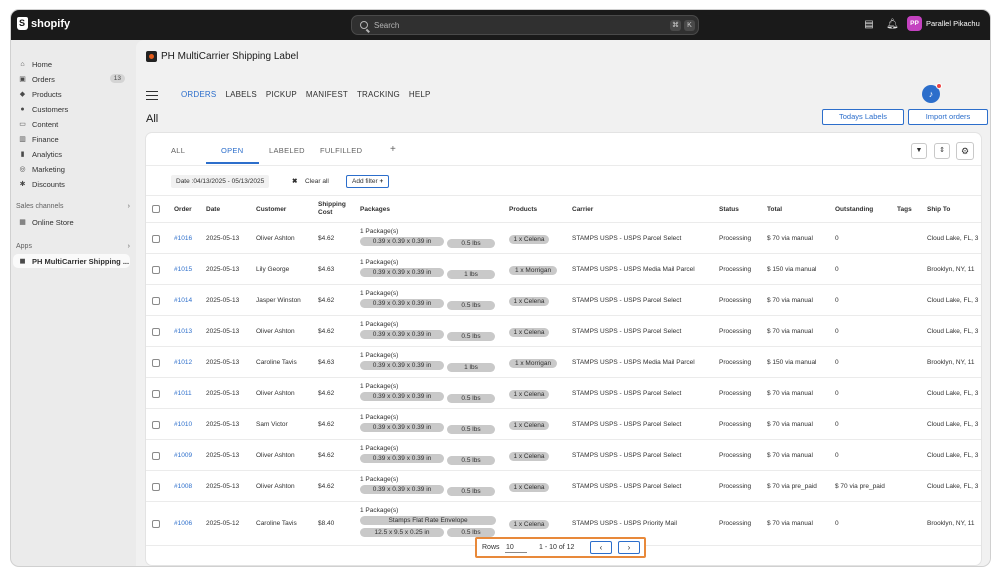 This screenshot has height=576, width=1000. I want to click on sidebar-item-marketing: ◎ Marketing, so click(71, 169).